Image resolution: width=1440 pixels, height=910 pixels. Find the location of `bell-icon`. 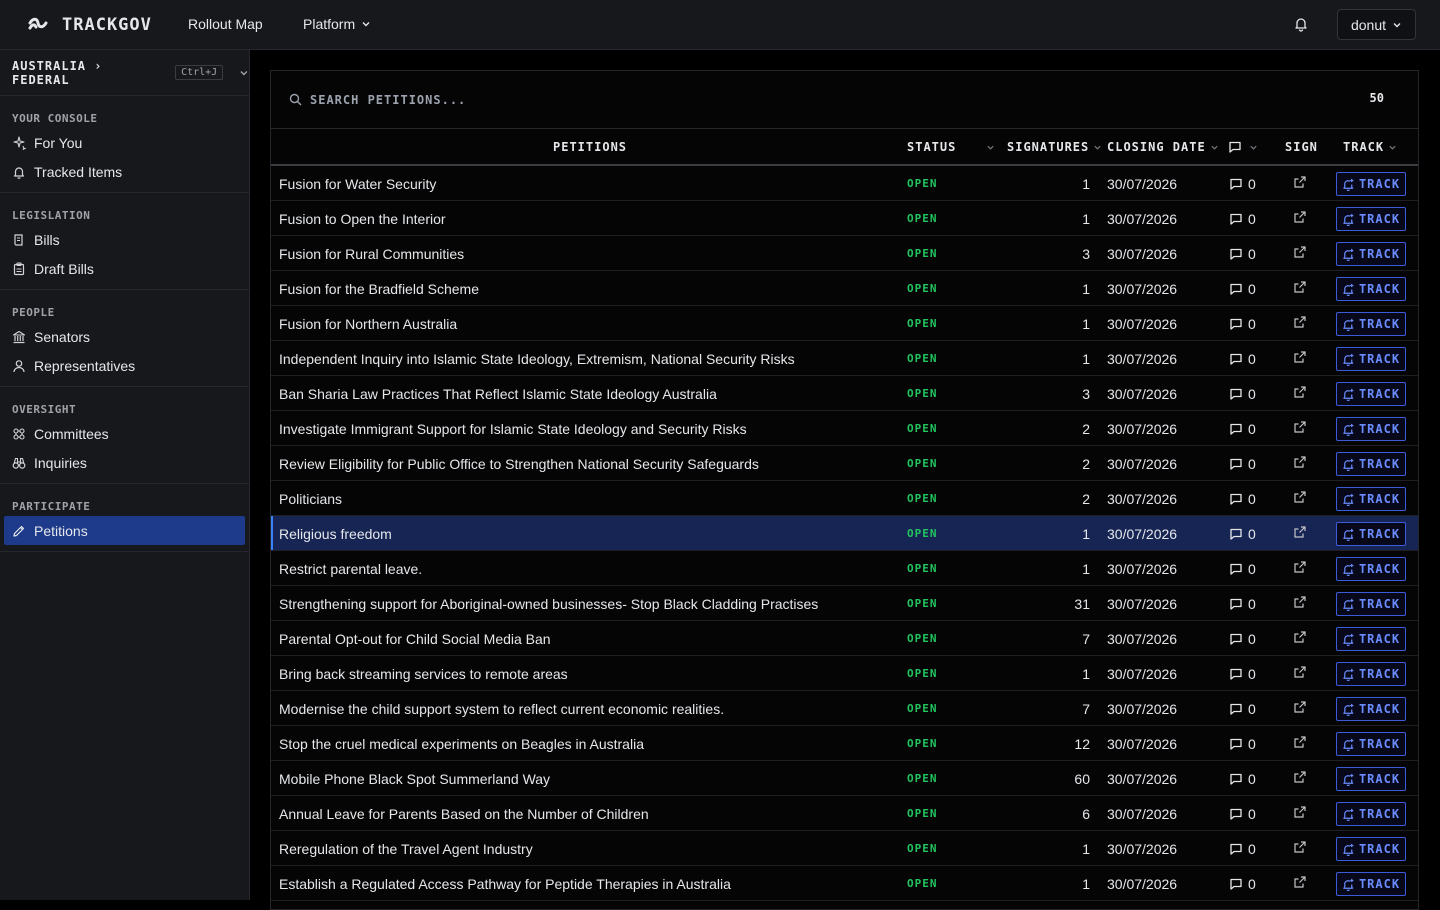

bell-icon is located at coordinates (1301, 24).